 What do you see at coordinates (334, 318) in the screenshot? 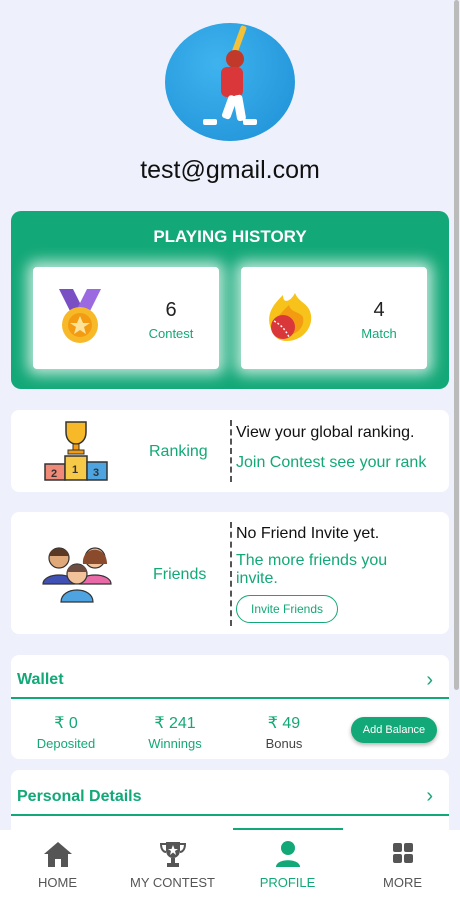
I see `match-stat-card: 4 Match` at bounding box center [334, 318].